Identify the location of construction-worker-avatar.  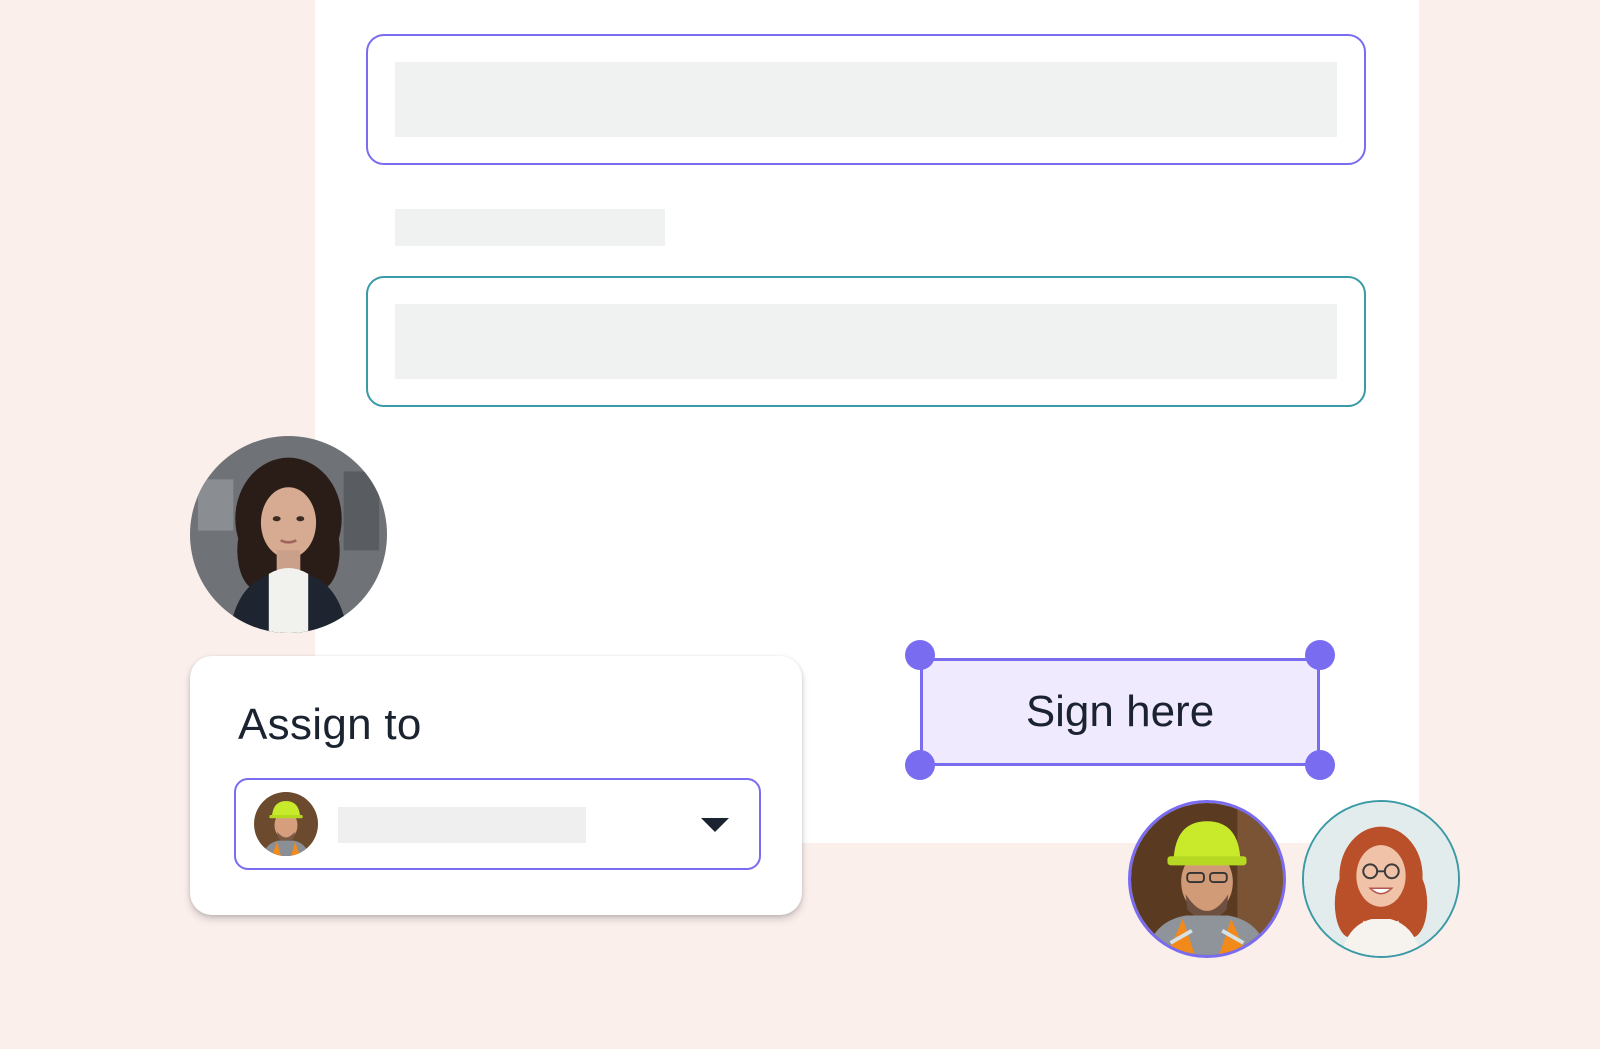
(1207, 879).